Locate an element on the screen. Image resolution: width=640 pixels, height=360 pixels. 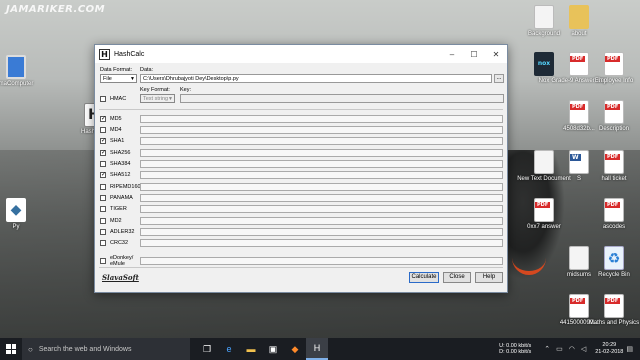
chevron-up-icon: ⌃ is located at coordinates (547, 349).